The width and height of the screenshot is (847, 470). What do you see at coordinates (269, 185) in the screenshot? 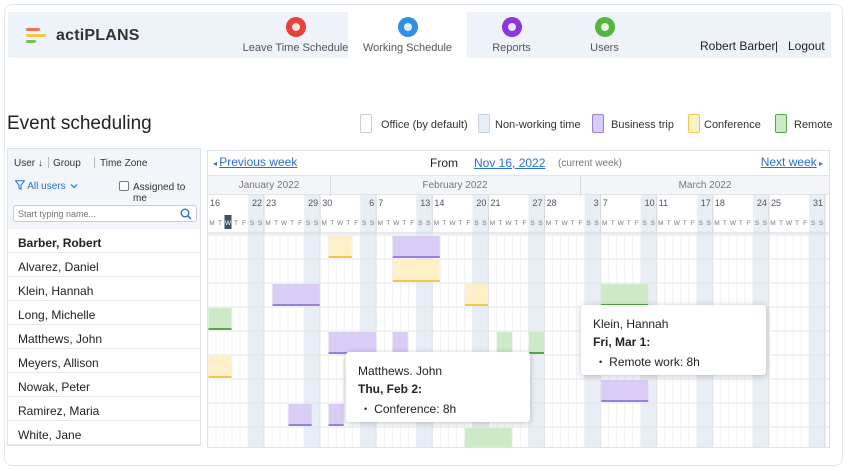
I see `month-label: January 2022` at bounding box center [269, 185].